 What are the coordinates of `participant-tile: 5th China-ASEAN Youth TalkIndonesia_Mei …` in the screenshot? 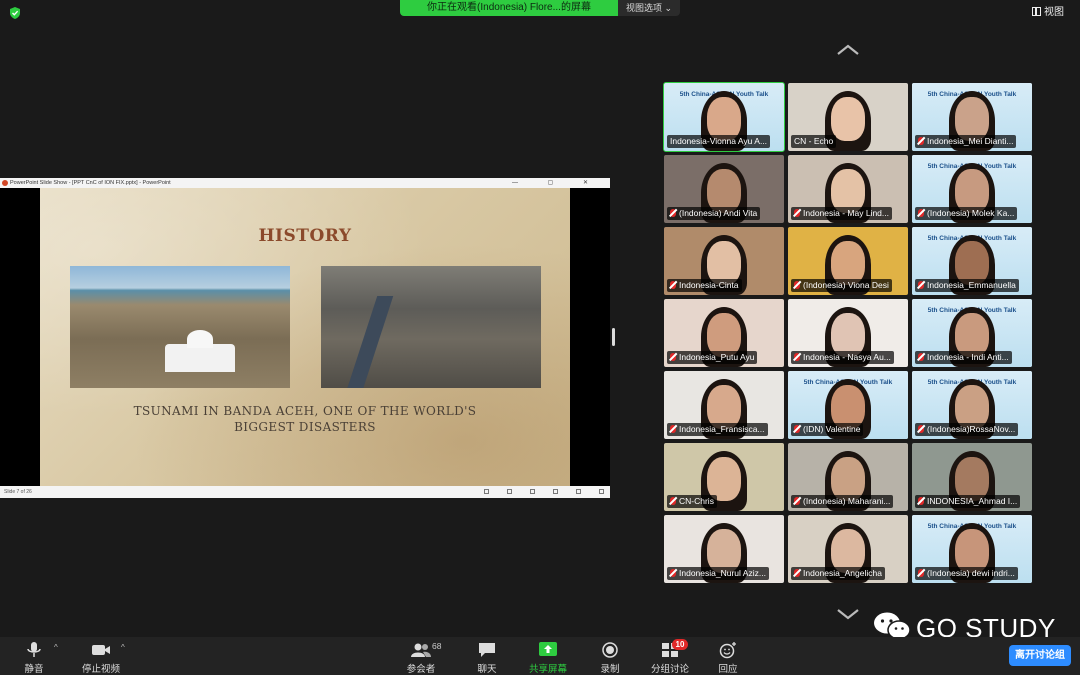 It's located at (972, 117).